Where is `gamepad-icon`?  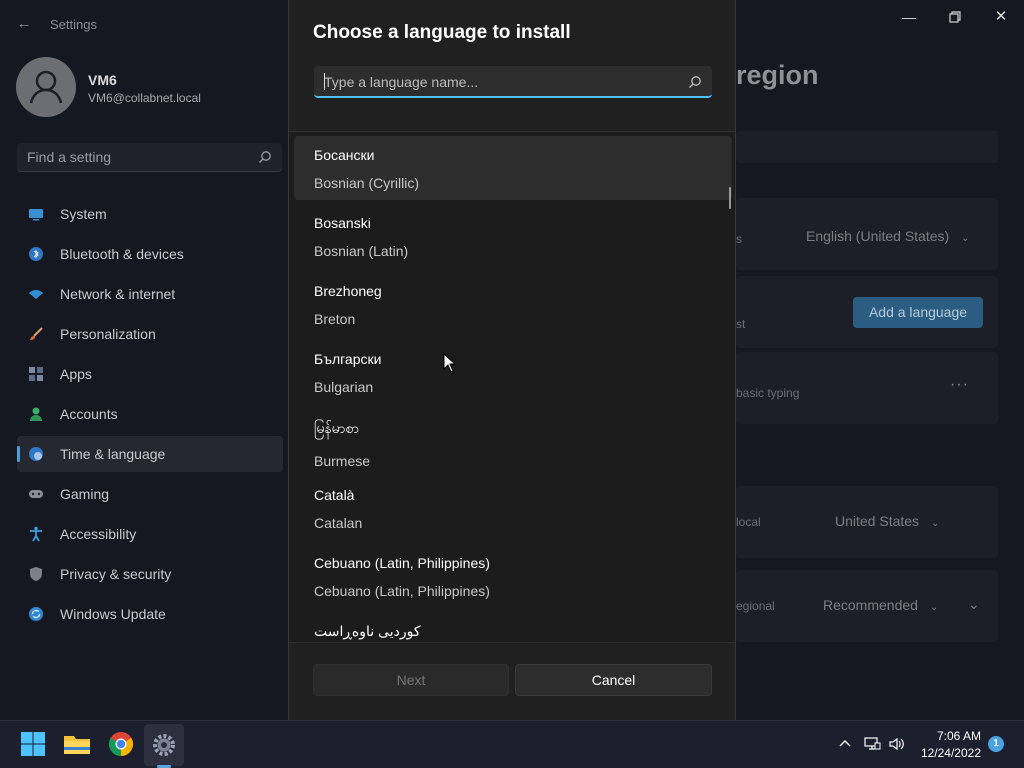 gamepad-icon is located at coordinates (36, 494).